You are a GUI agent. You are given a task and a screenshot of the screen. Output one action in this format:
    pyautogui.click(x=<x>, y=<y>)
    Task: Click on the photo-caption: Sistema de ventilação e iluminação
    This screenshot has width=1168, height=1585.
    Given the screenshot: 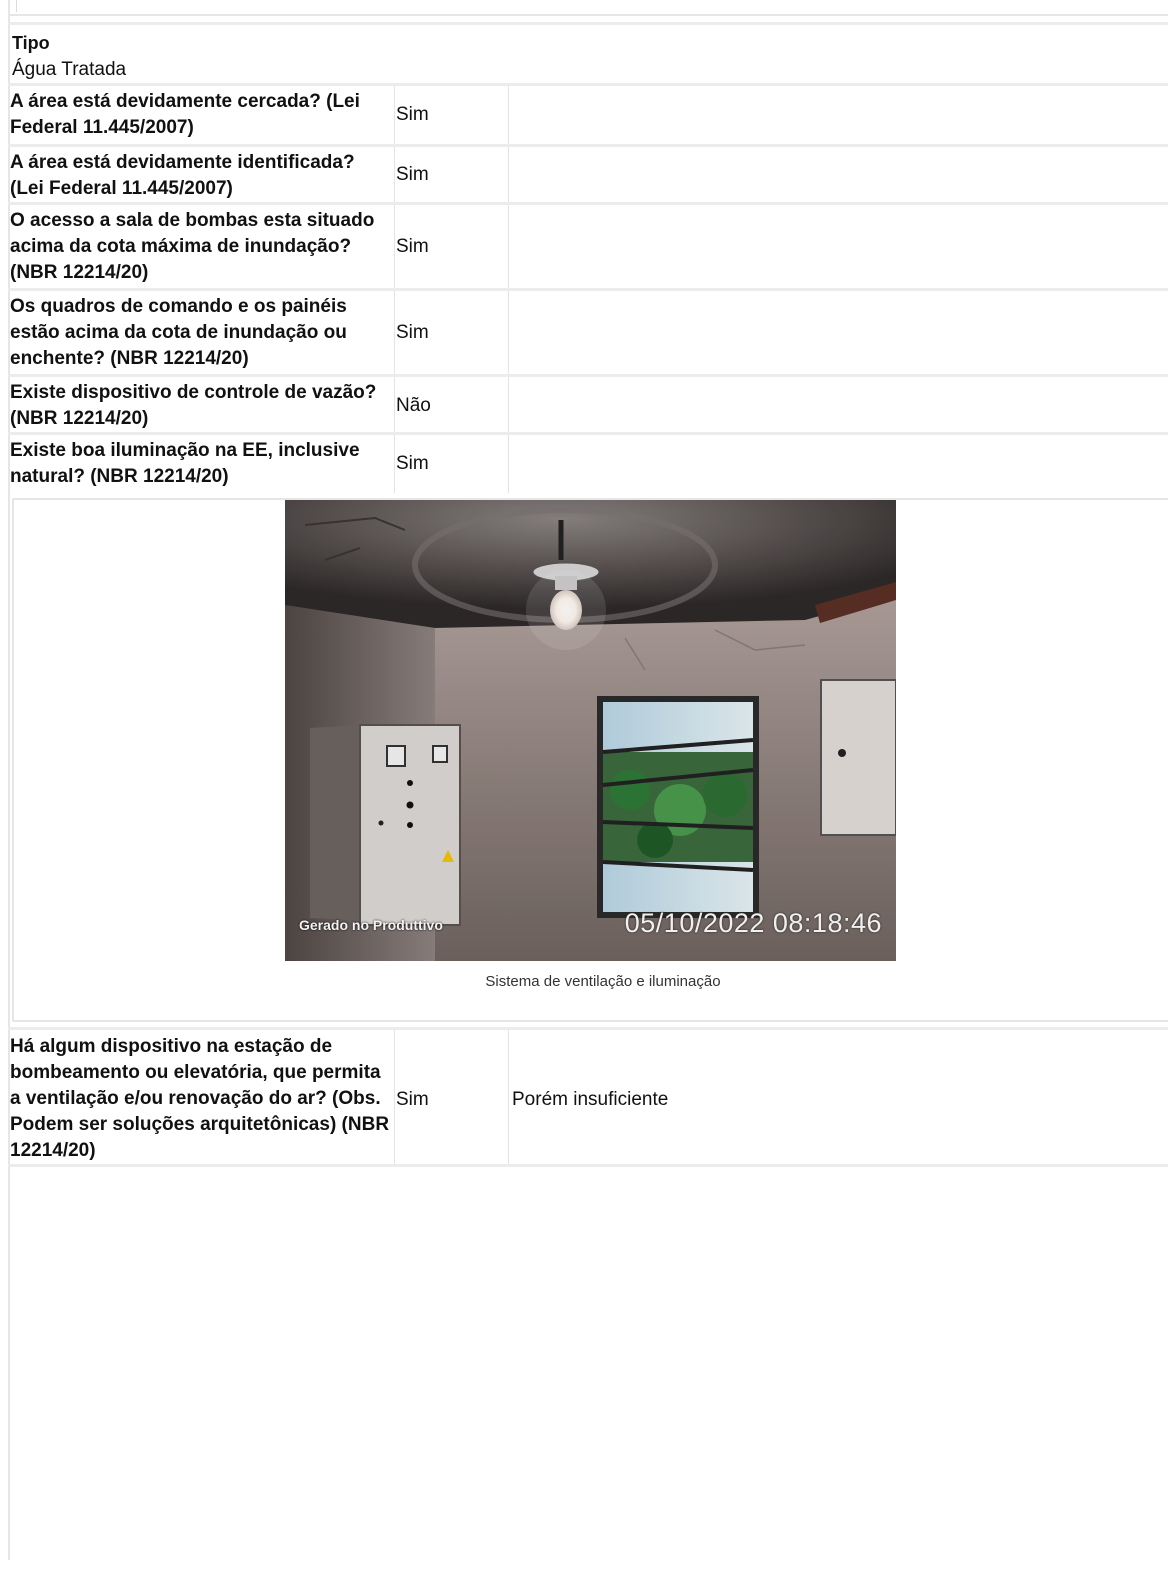 What is the action you would take?
    pyautogui.click(x=603, y=981)
    